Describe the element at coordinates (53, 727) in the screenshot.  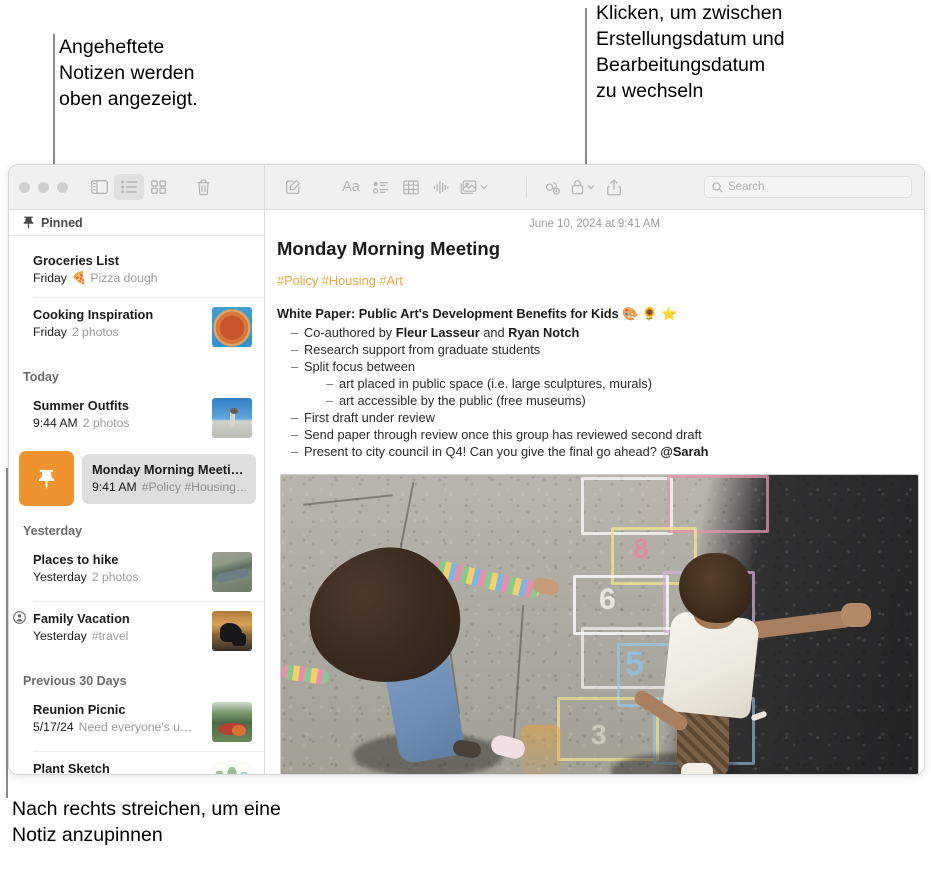
I see `note-date: 5/17/24` at that location.